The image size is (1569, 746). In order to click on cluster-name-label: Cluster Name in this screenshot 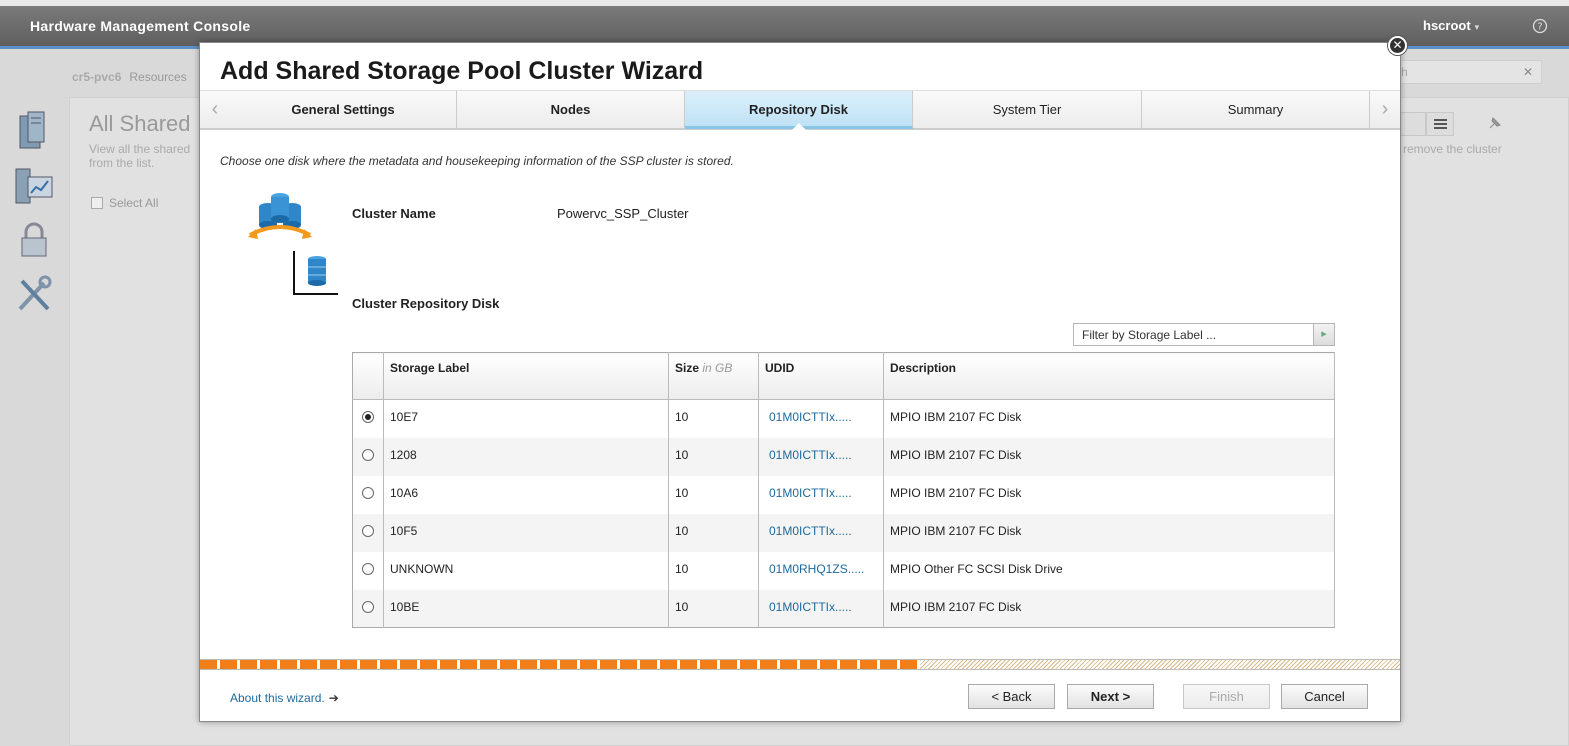, I will do `click(394, 213)`.